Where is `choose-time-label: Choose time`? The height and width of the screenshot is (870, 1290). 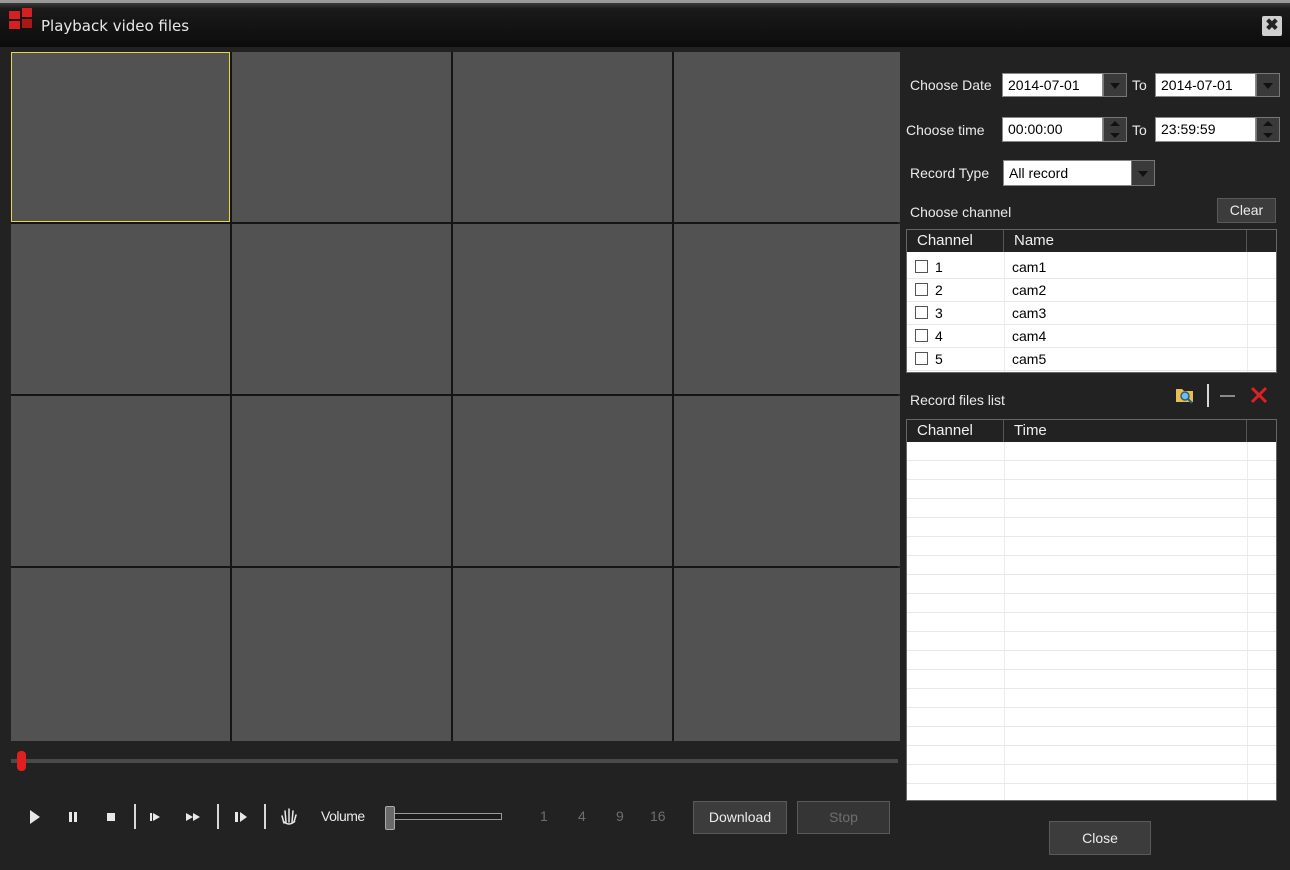
choose-time-label: Choose time is located at coordinates (945, 130).